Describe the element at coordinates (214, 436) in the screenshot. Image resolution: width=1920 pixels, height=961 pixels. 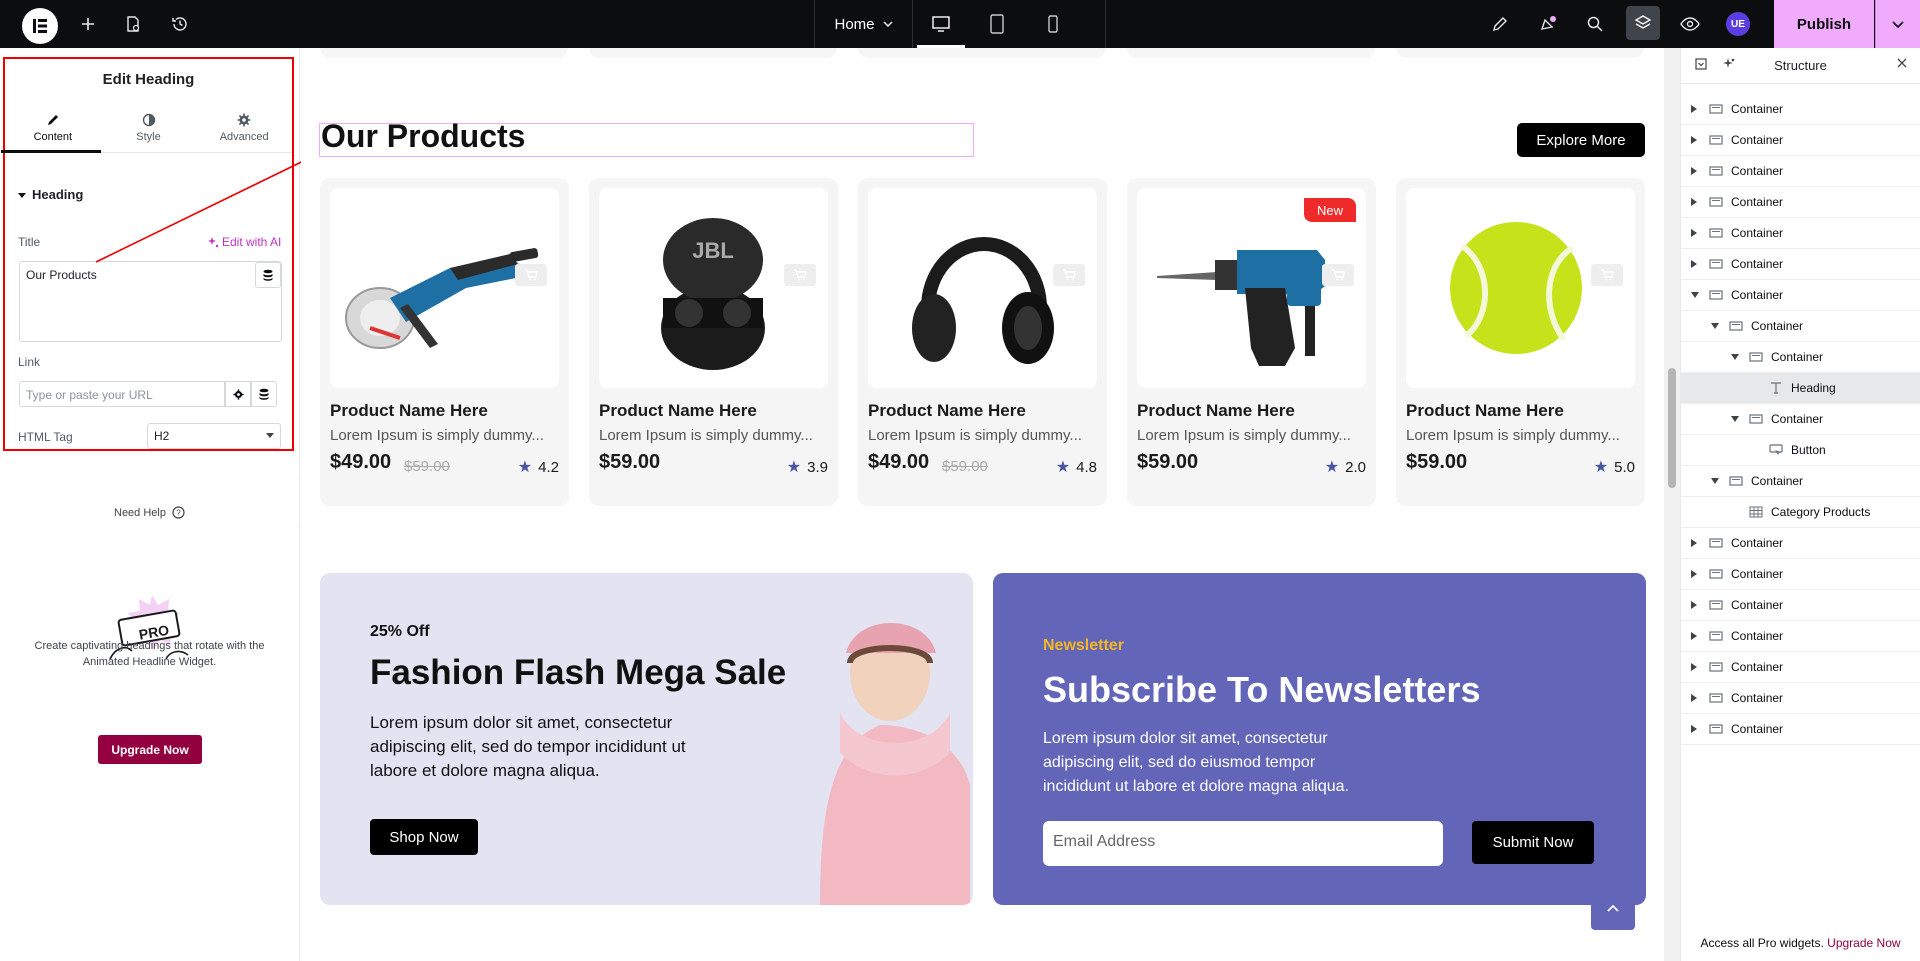
I see `html-tag-select: H2` at that location.